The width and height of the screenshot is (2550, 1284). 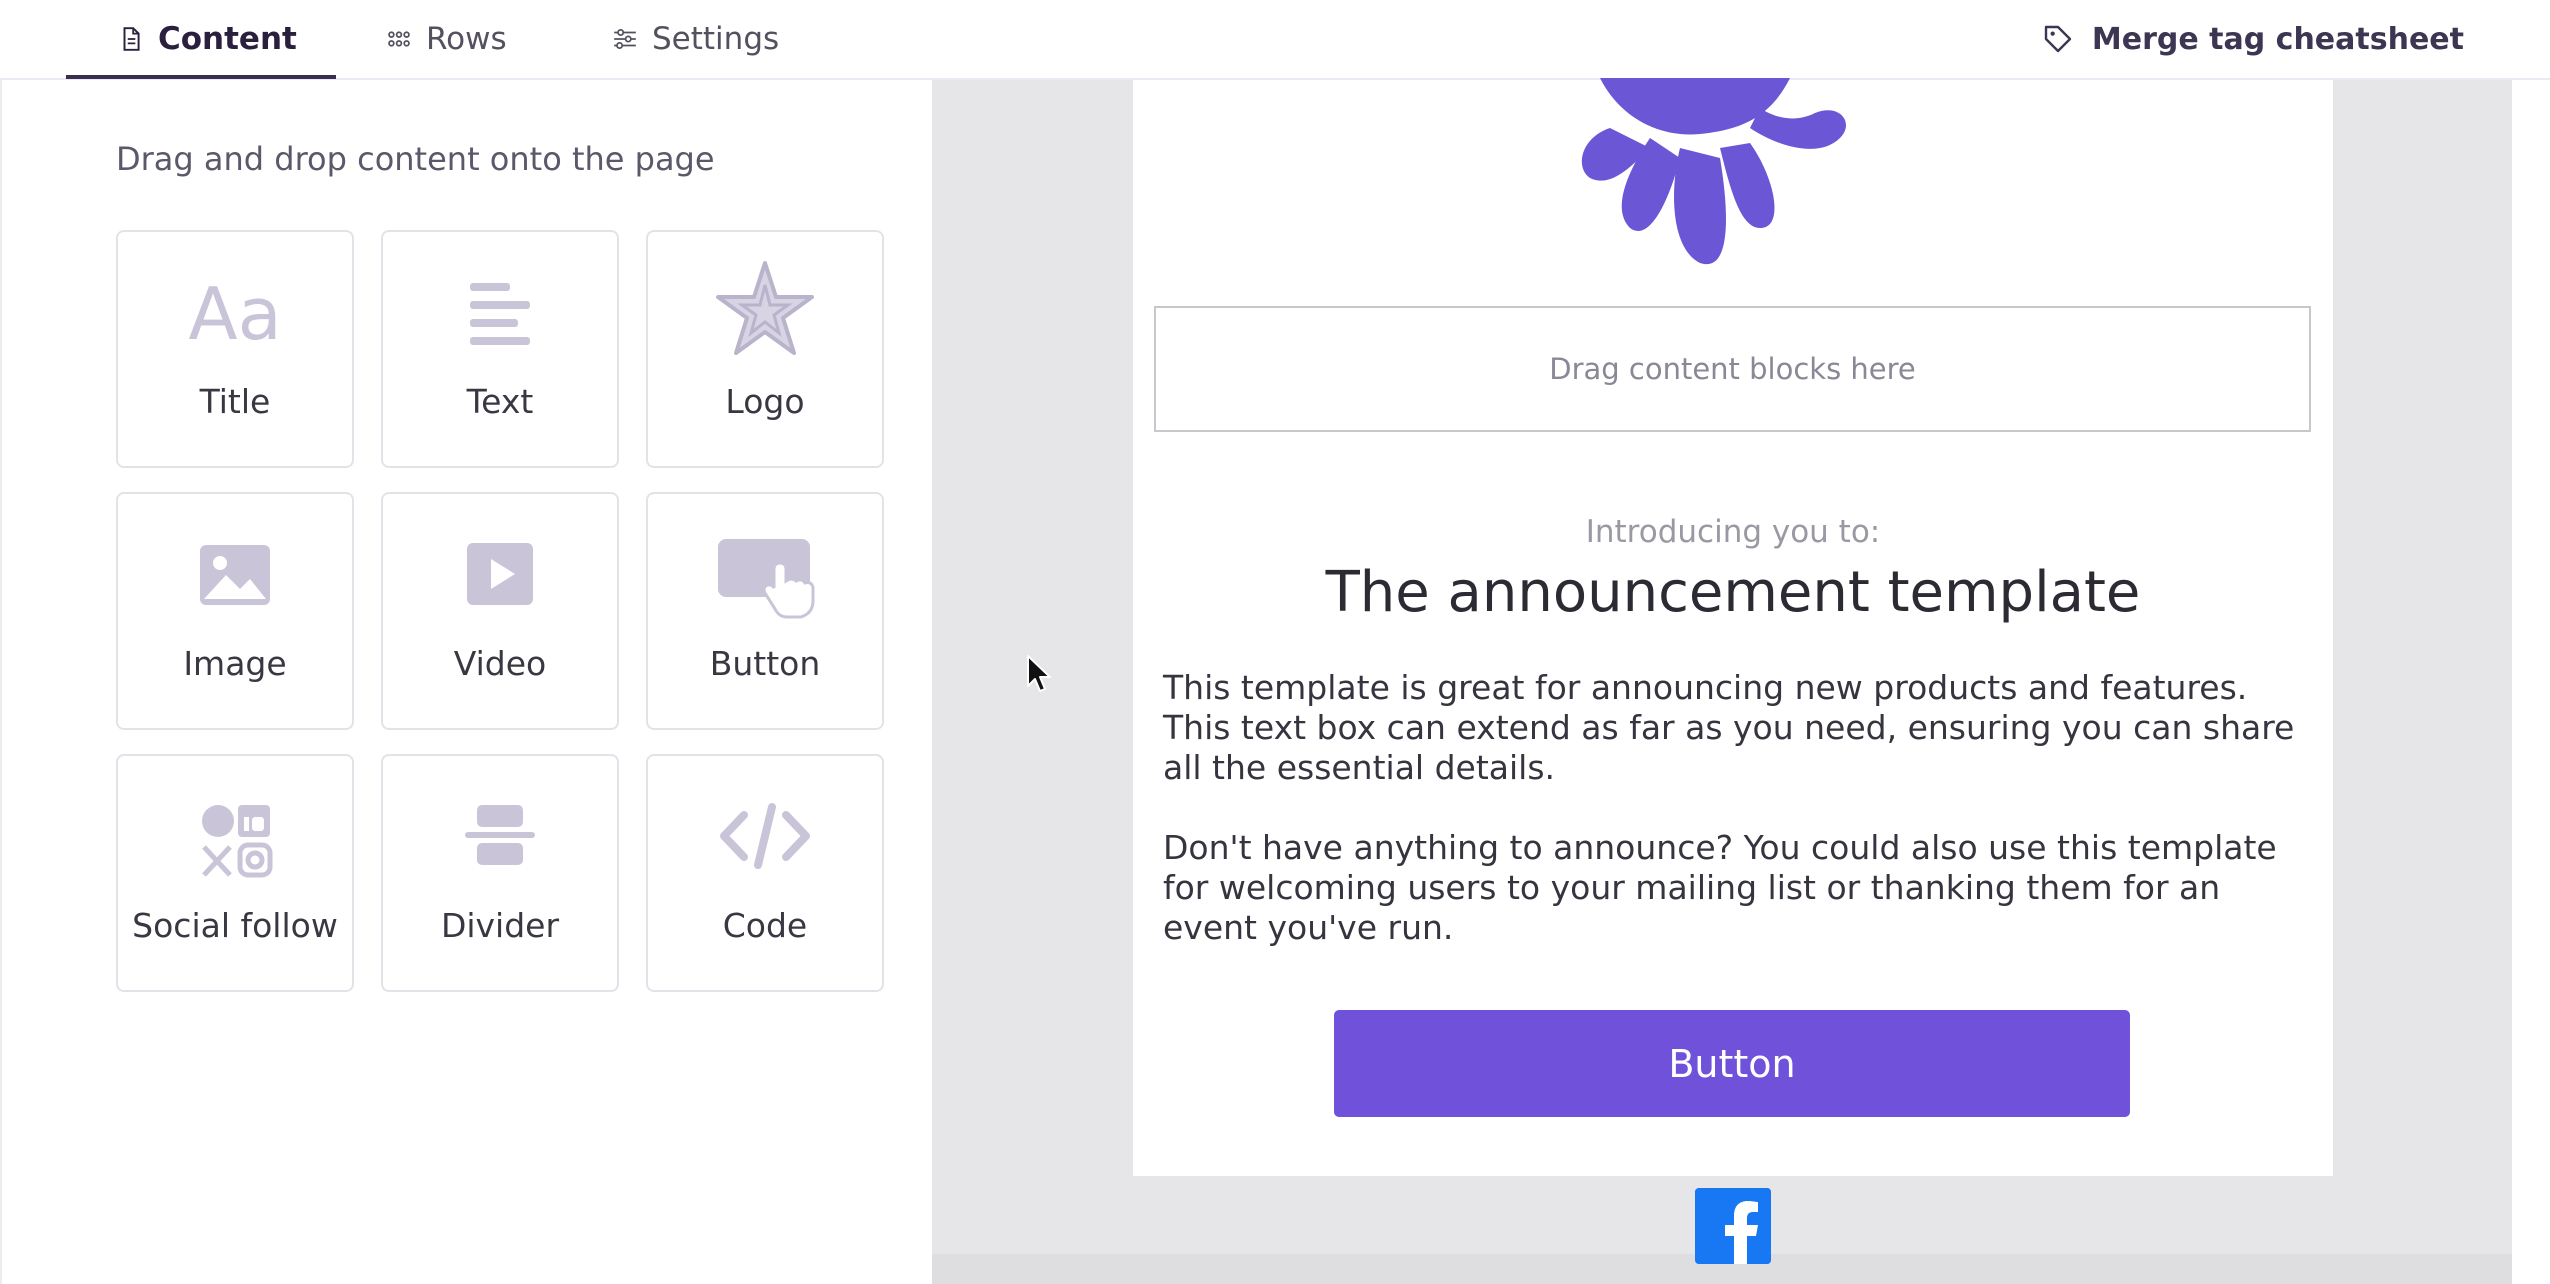 I want to click on block-code: Code, so click(x=765, y=873).